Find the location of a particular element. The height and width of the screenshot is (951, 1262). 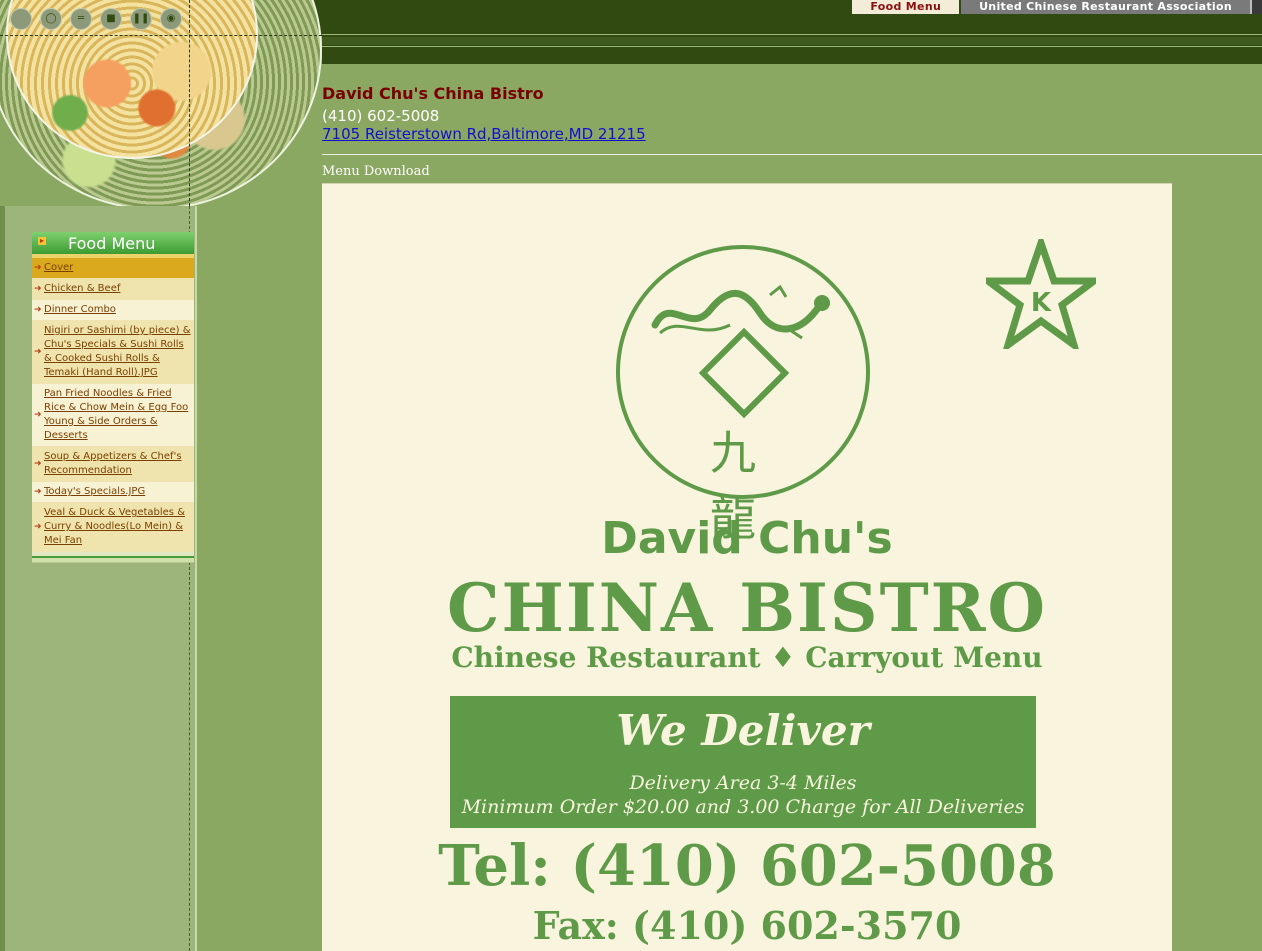

menu-item-label: Today's Specials.JPG is located at coordinates (95, 491).